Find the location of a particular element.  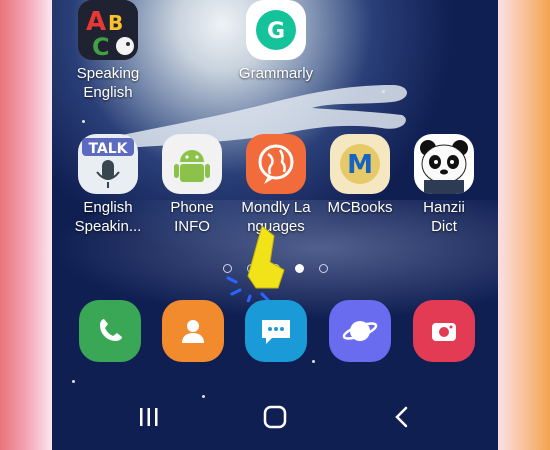

recents-button is located at coordinates (149, 417).